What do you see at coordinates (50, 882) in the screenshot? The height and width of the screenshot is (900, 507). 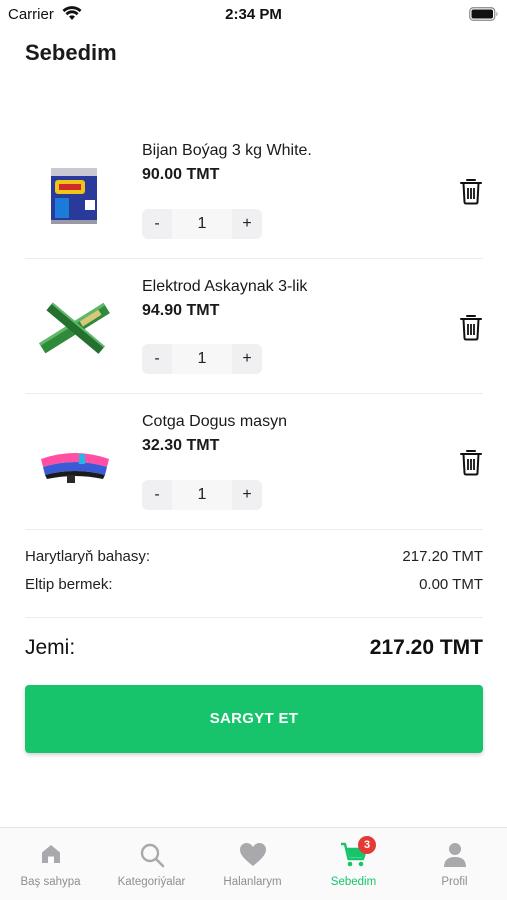 I see `tab-label: Baş sahypa` at bounding box center [50, 882].